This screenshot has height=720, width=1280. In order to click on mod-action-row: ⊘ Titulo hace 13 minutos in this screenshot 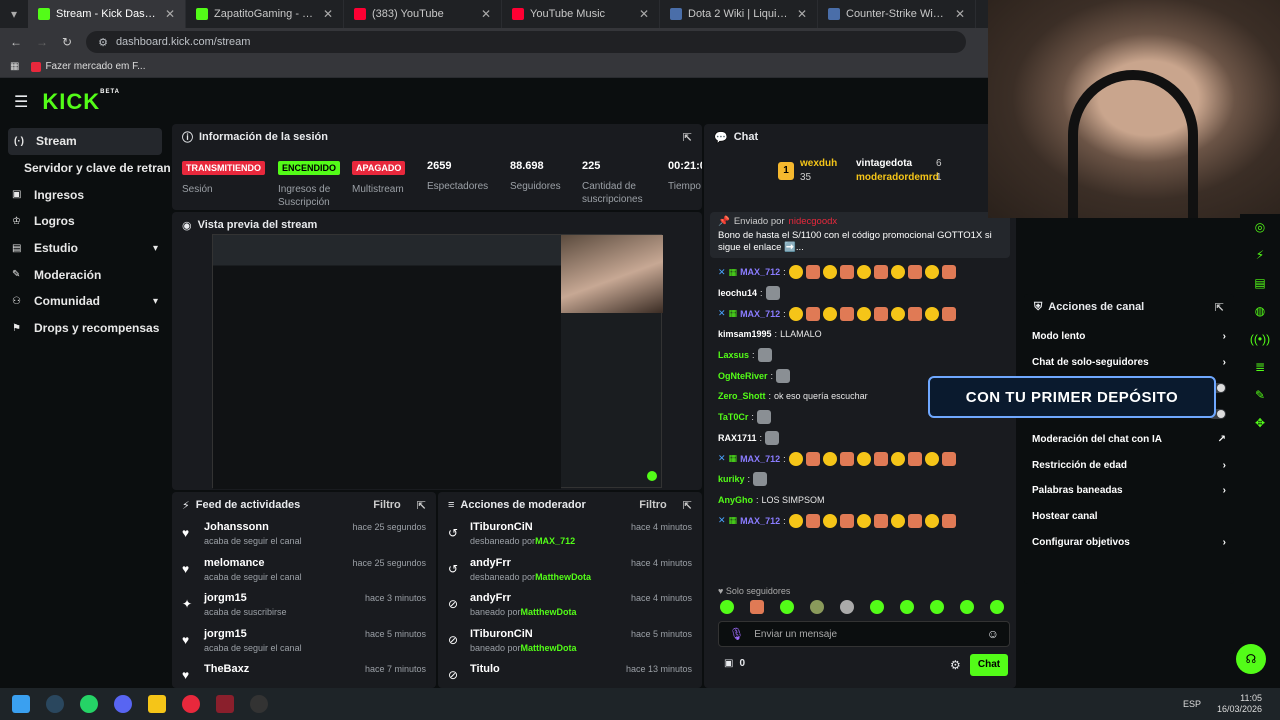, I will do `click(570, 674)`.